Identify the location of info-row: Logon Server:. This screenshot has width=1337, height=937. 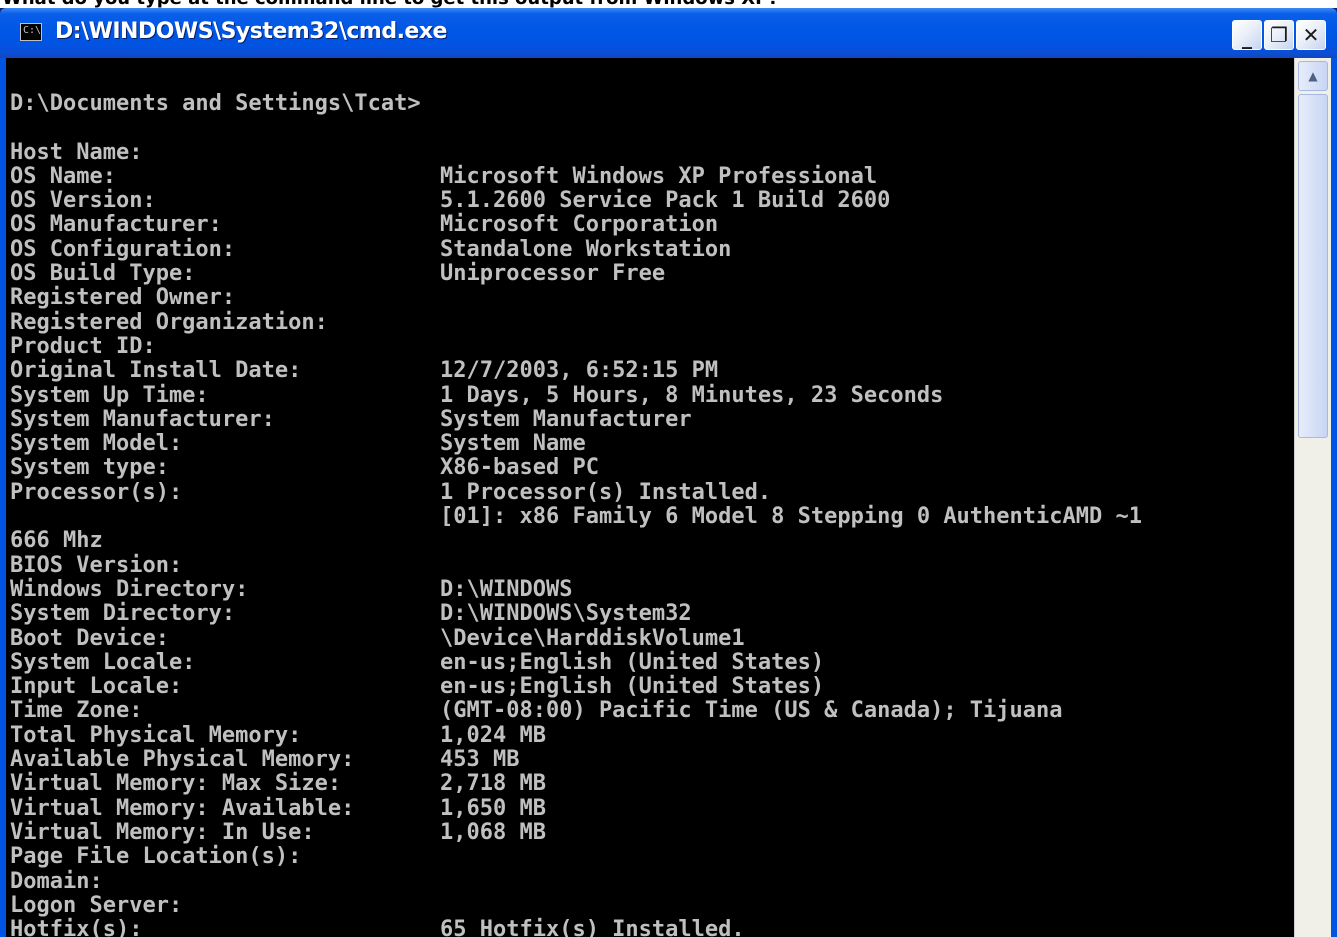
(576, 905).